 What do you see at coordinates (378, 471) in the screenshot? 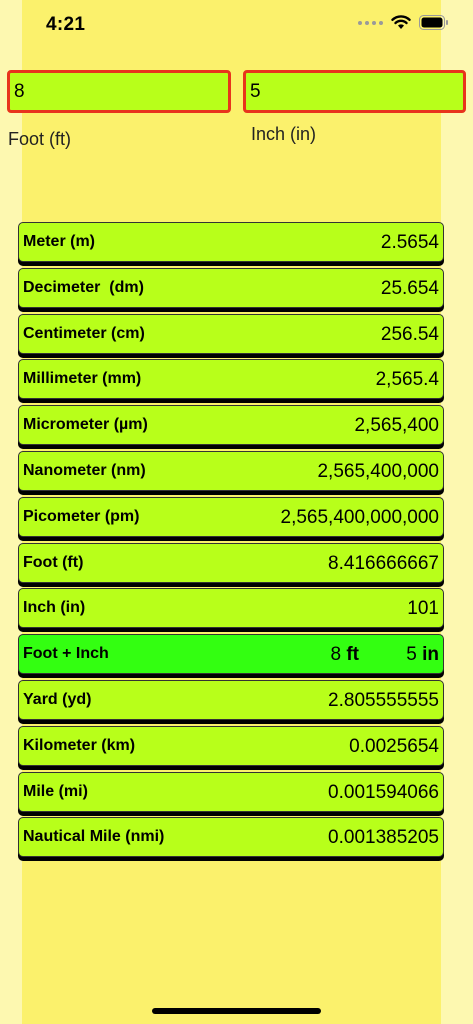
I see `unit-value: 2,565,400,000` at bounding box center [378, 471].